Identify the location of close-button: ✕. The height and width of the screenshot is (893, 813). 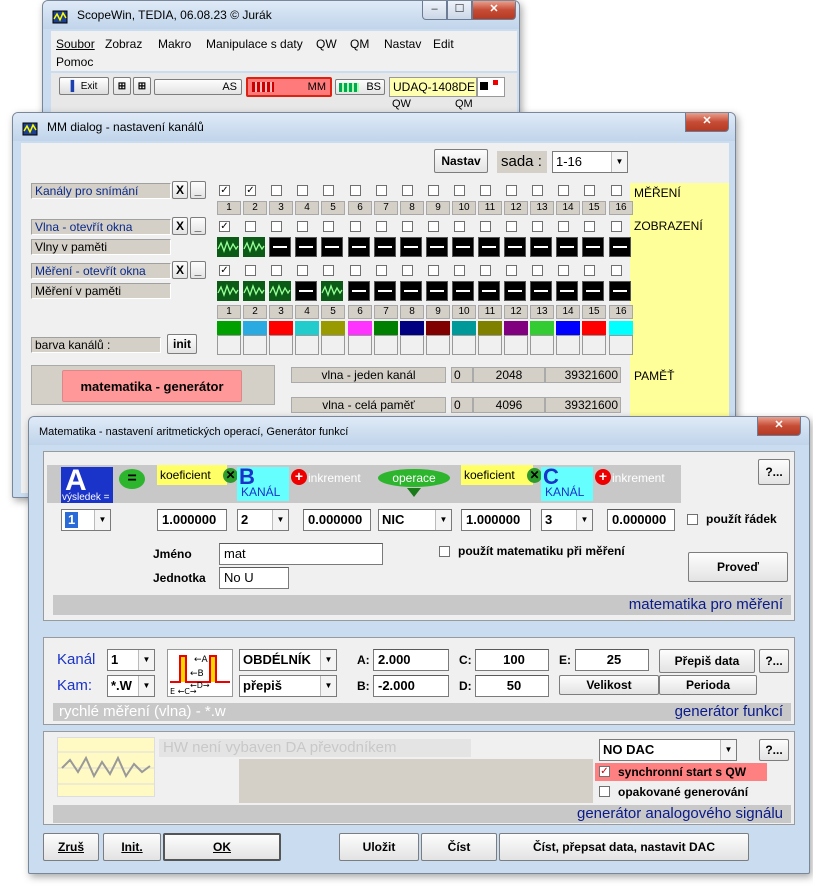
(494, 10).